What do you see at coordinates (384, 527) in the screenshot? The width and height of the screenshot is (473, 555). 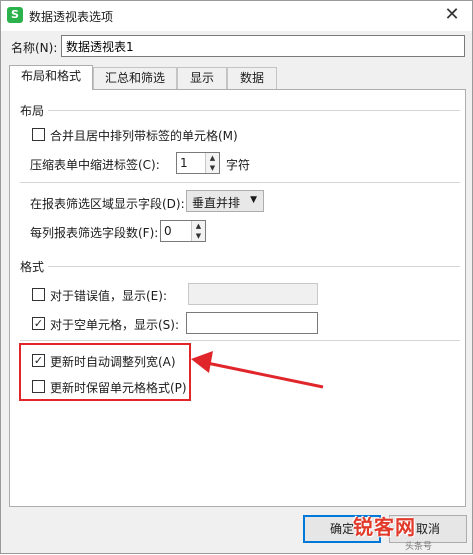 I see `watermark-logo: 锐客网` at bounding box center [384, 527].